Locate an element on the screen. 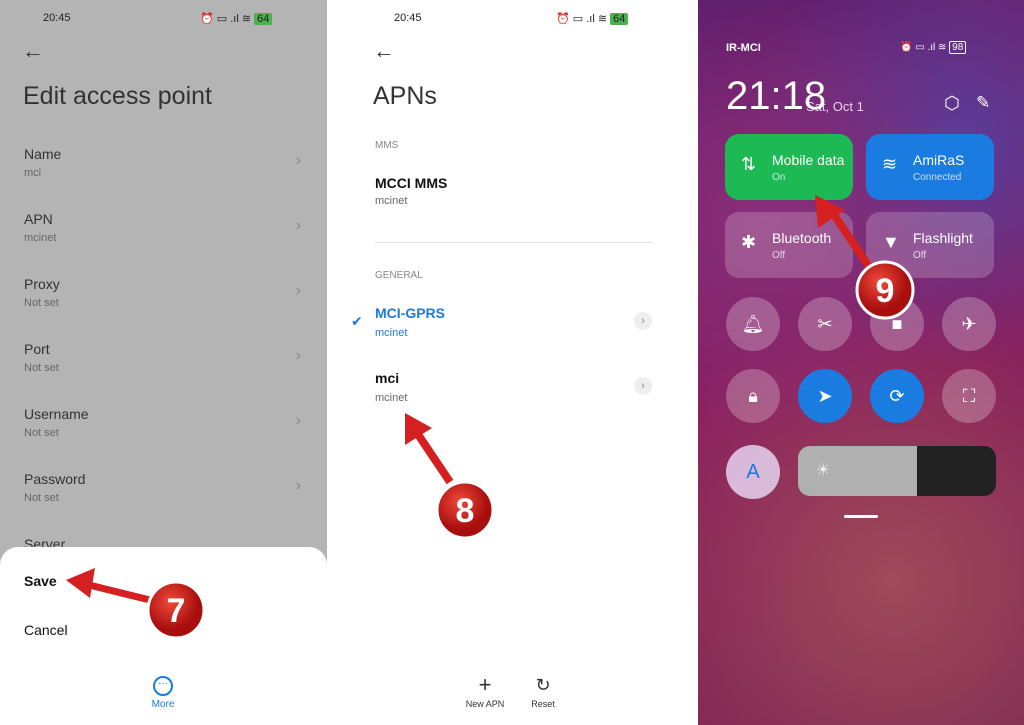 The height and width of the screenshot is (725, 1024). annotation-badge-8: 8 is located at coordinates (465, 510).